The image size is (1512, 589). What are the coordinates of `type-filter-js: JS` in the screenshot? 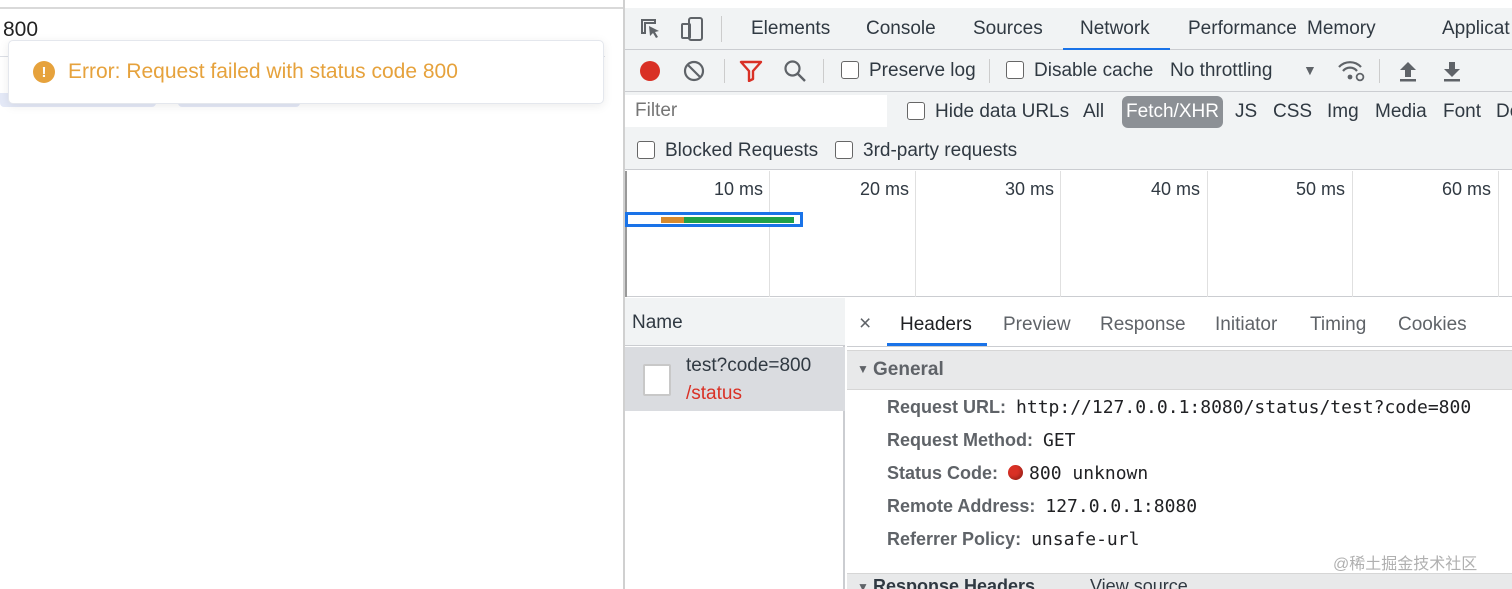 It's located at (1246, 112).